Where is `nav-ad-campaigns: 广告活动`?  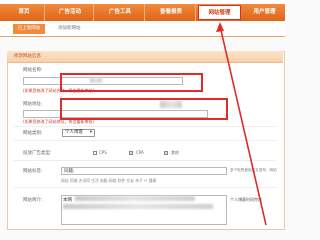
nav-ad-campaigns: 广告活动 is located at coordinates (70, 12).